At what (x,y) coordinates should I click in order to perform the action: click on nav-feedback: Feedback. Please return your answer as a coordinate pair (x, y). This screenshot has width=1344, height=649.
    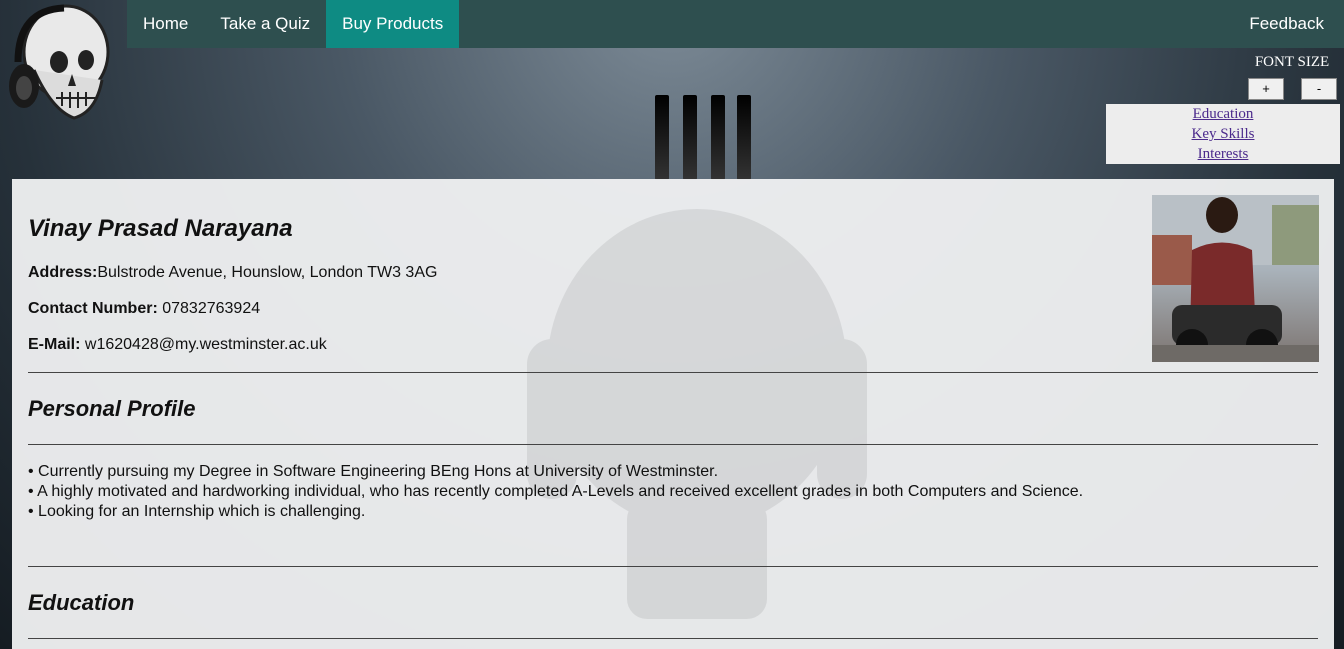
    Looking at the image, I should click on (1288, 24).